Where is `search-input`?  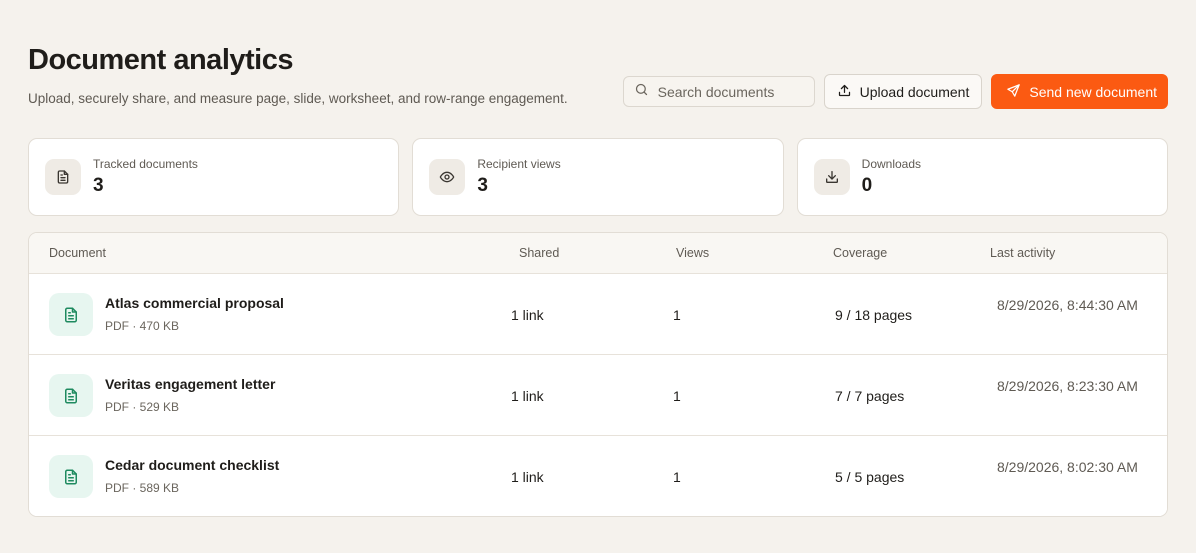
search-input is located at coordinates (732, 91).